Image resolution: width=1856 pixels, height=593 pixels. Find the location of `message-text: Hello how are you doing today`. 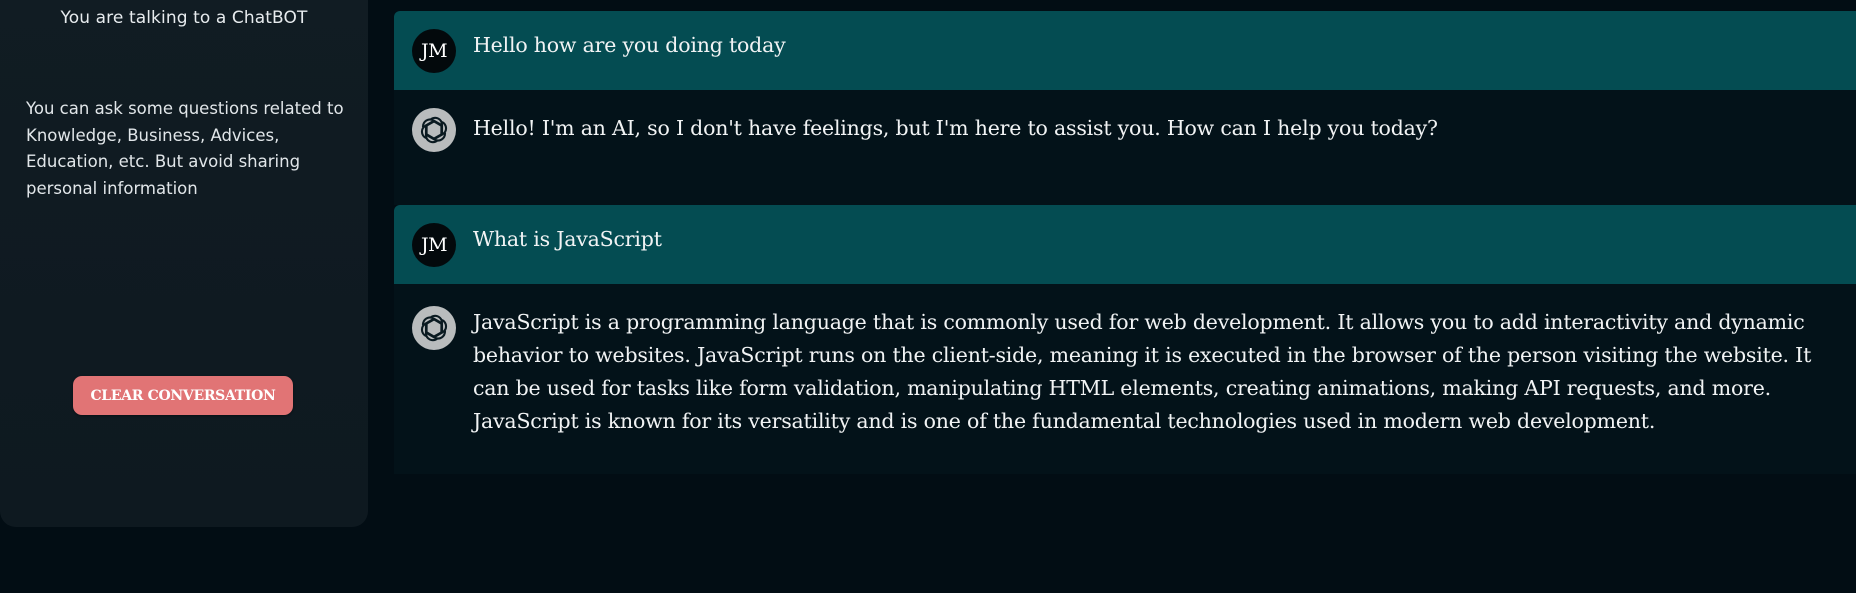

message-text: Hello how are you doing today is located at coordinates (629, 45).